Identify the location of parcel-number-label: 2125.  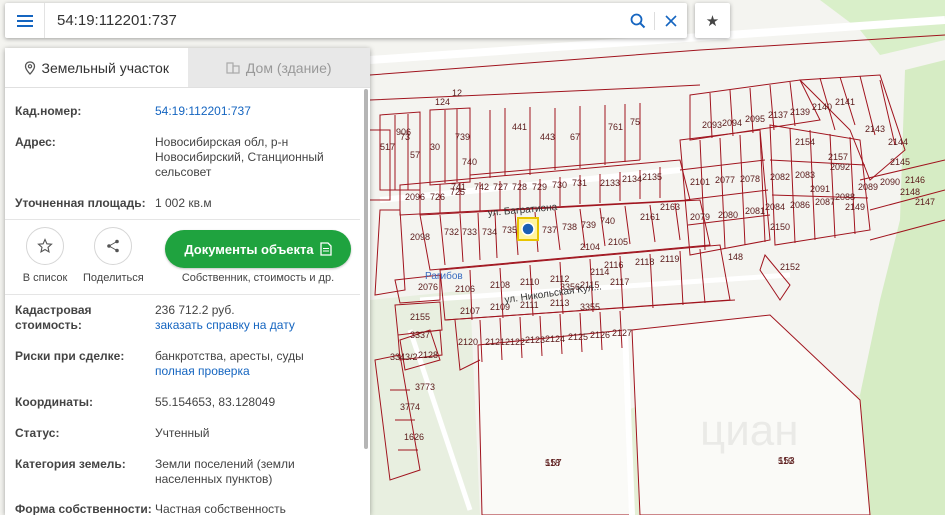
(578, 337).